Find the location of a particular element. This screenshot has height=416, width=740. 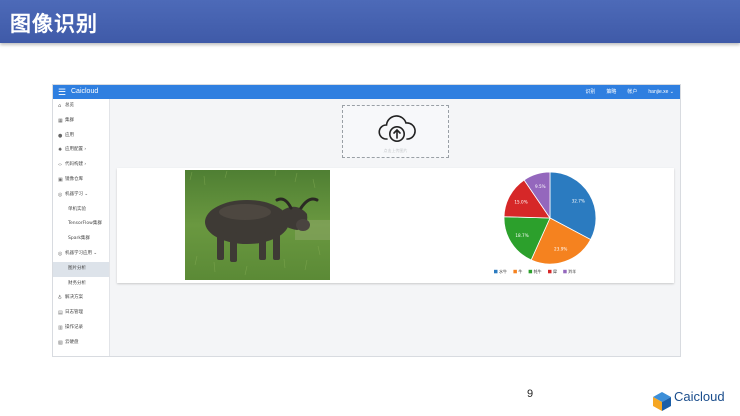

sidebar-item-label: 总览 is located at coordinates (69, 105).